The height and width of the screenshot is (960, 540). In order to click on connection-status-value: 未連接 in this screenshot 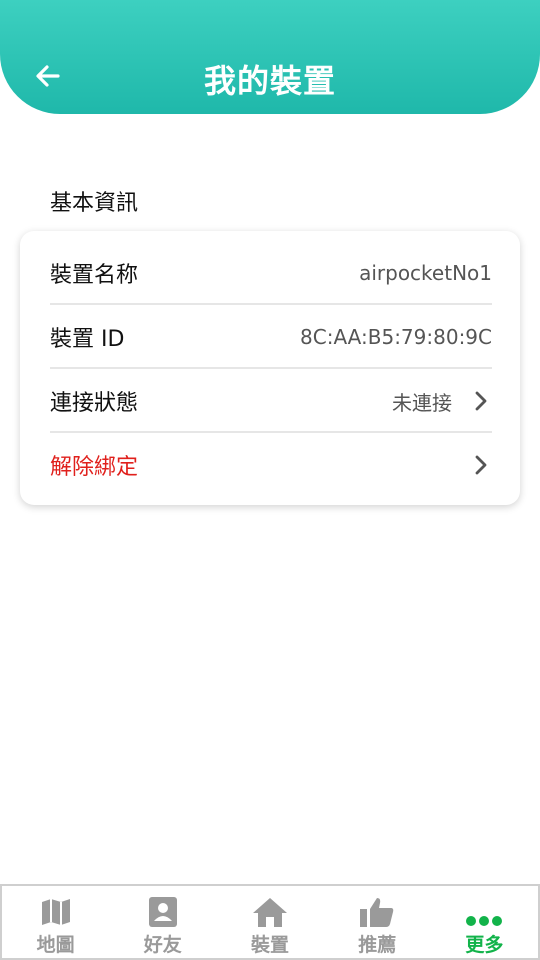, I will do `click(422, 402)`.